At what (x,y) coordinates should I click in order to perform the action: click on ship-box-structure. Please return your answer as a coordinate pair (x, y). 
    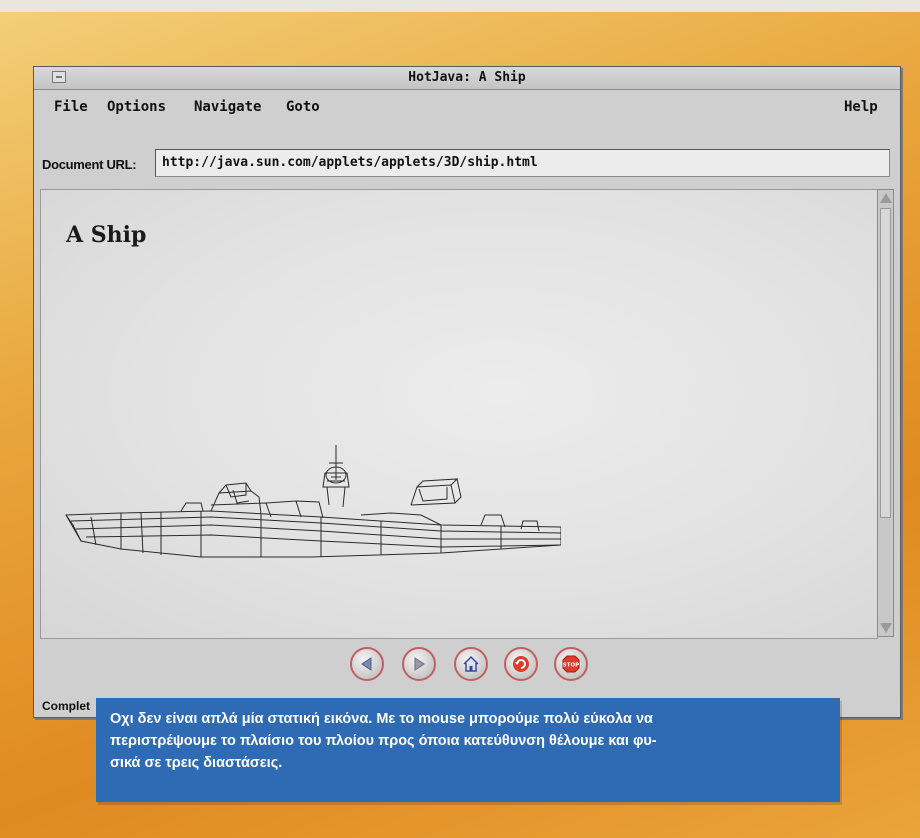
    Looking at the image, I should click on (436, 492).